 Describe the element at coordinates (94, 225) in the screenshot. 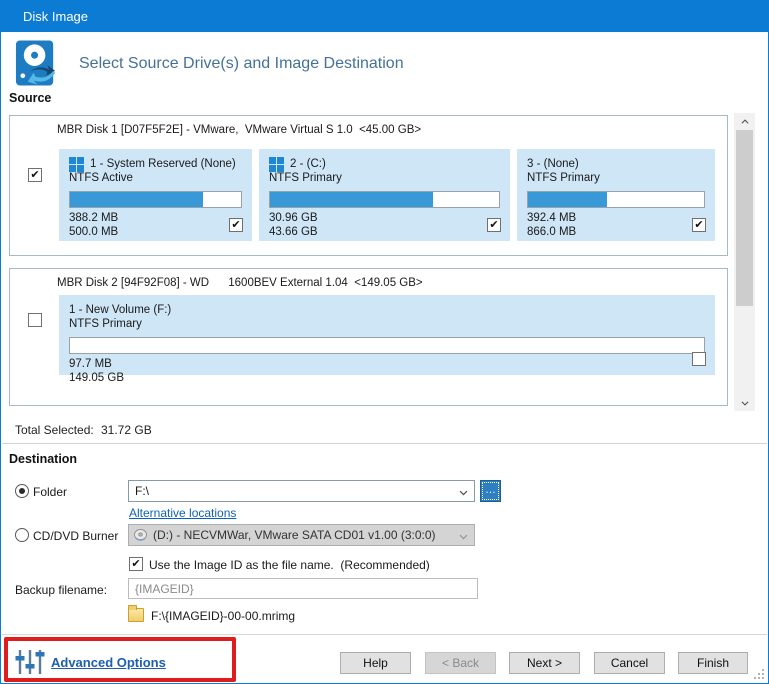

I see `partition-sizes: 388.2 MB 500.0 MB` at that location.